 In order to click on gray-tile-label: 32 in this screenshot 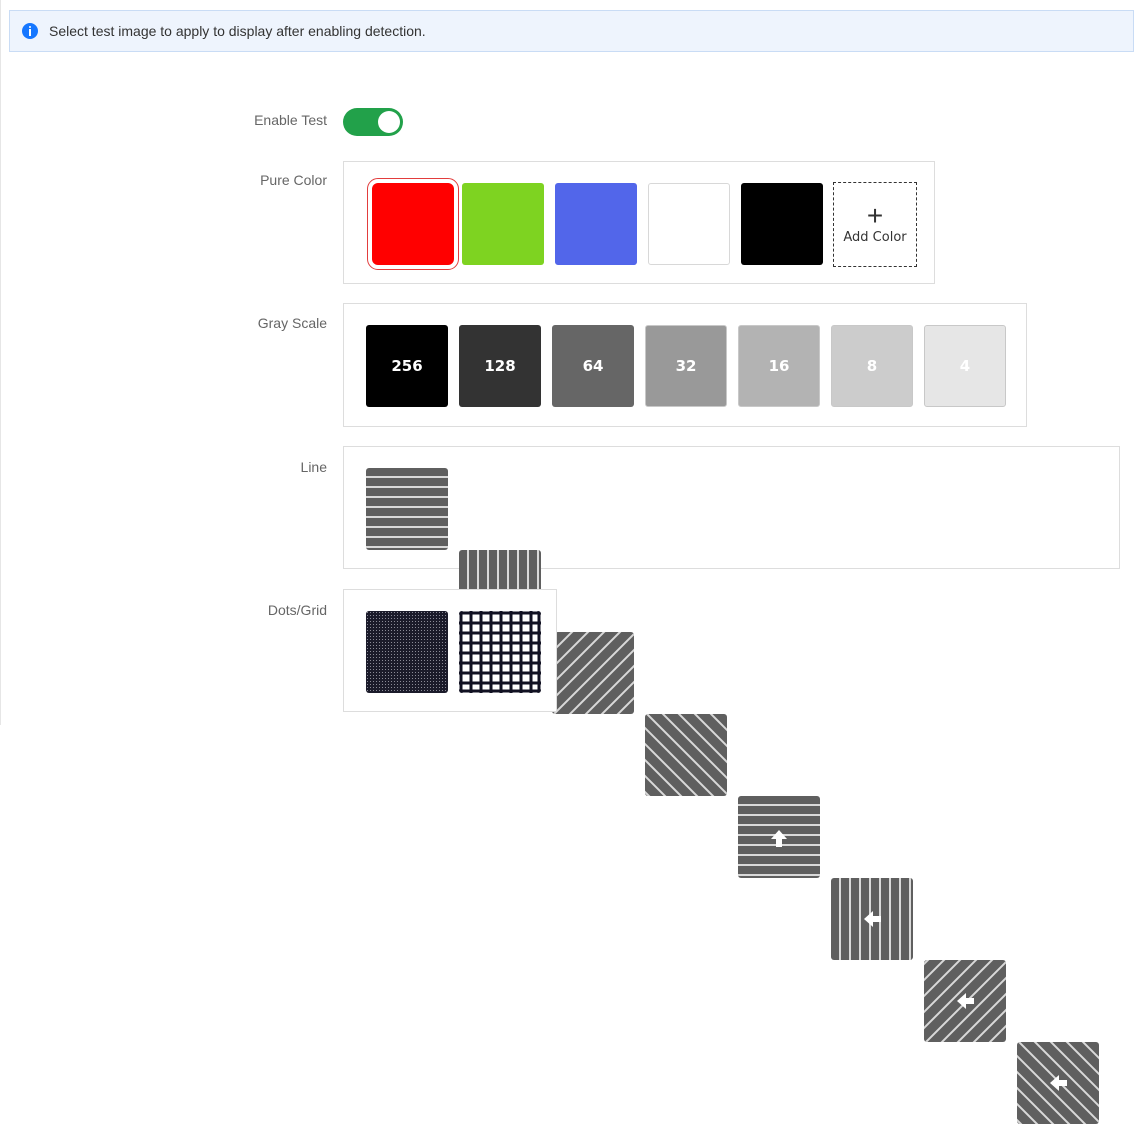, I will do `click(686, 366)`.